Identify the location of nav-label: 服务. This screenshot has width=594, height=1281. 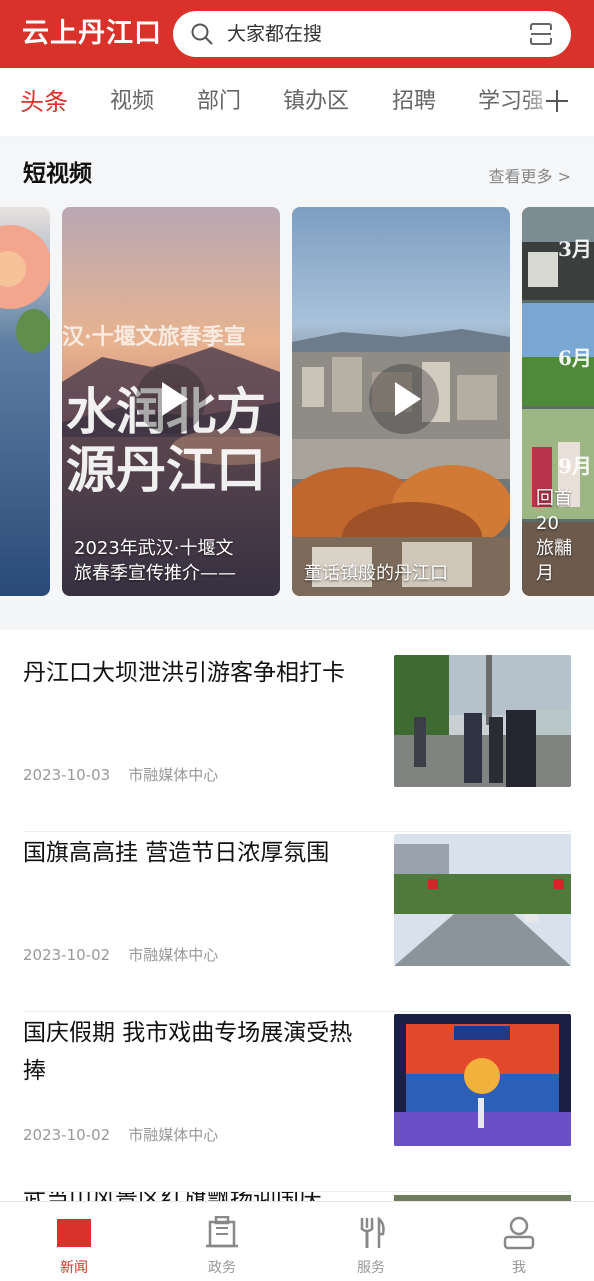
(371, 1268).